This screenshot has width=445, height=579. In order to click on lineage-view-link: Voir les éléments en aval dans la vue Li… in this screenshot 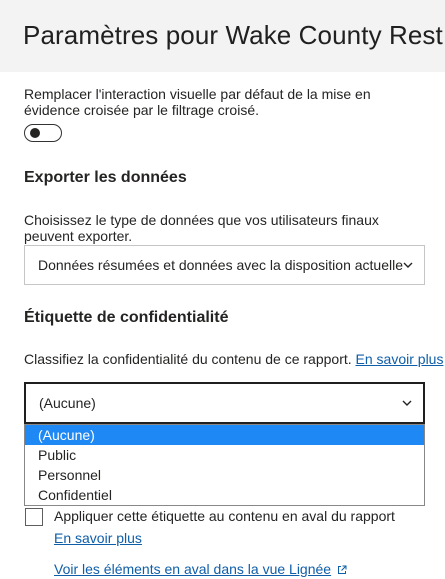, I will do `click(192, 569)`.